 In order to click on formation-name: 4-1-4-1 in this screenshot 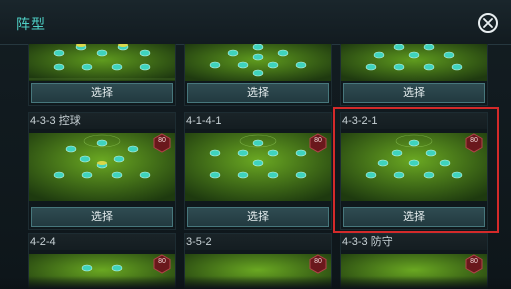, I will do `click(258, 121)`.